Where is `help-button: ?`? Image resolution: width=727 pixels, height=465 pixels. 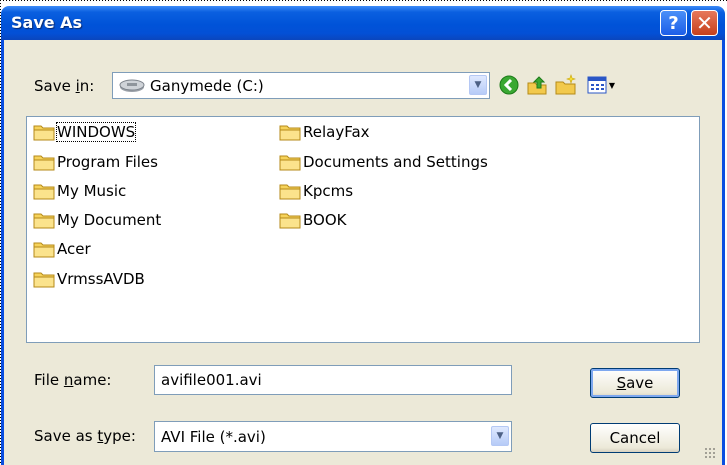
help-button: ? is located at coordinates (673, 23).